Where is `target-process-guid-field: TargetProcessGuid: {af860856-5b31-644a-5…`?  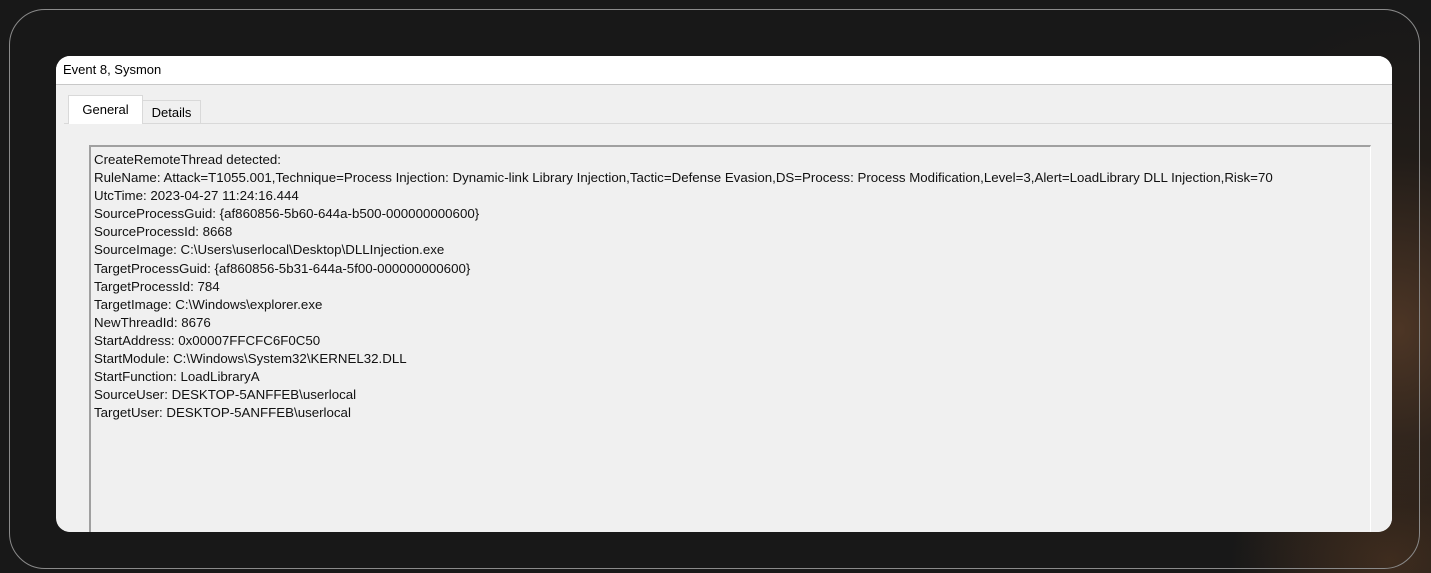
target-process-guid-field: TargetProcessGuid: {af860856-5b31-644a-5… is located at coordinates (282, 268).